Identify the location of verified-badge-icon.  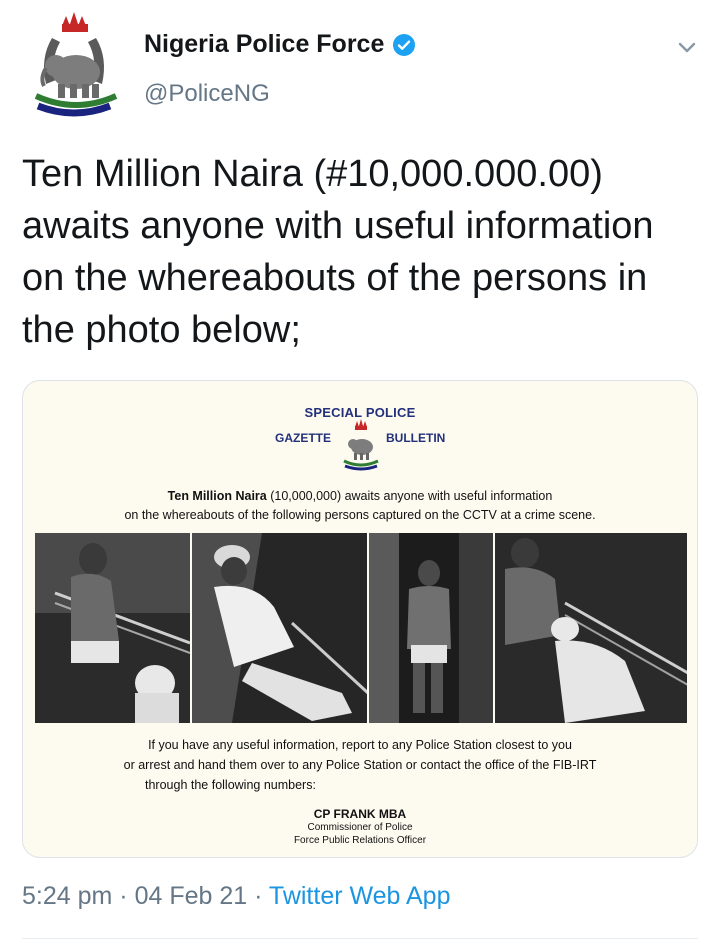
(404, 44).